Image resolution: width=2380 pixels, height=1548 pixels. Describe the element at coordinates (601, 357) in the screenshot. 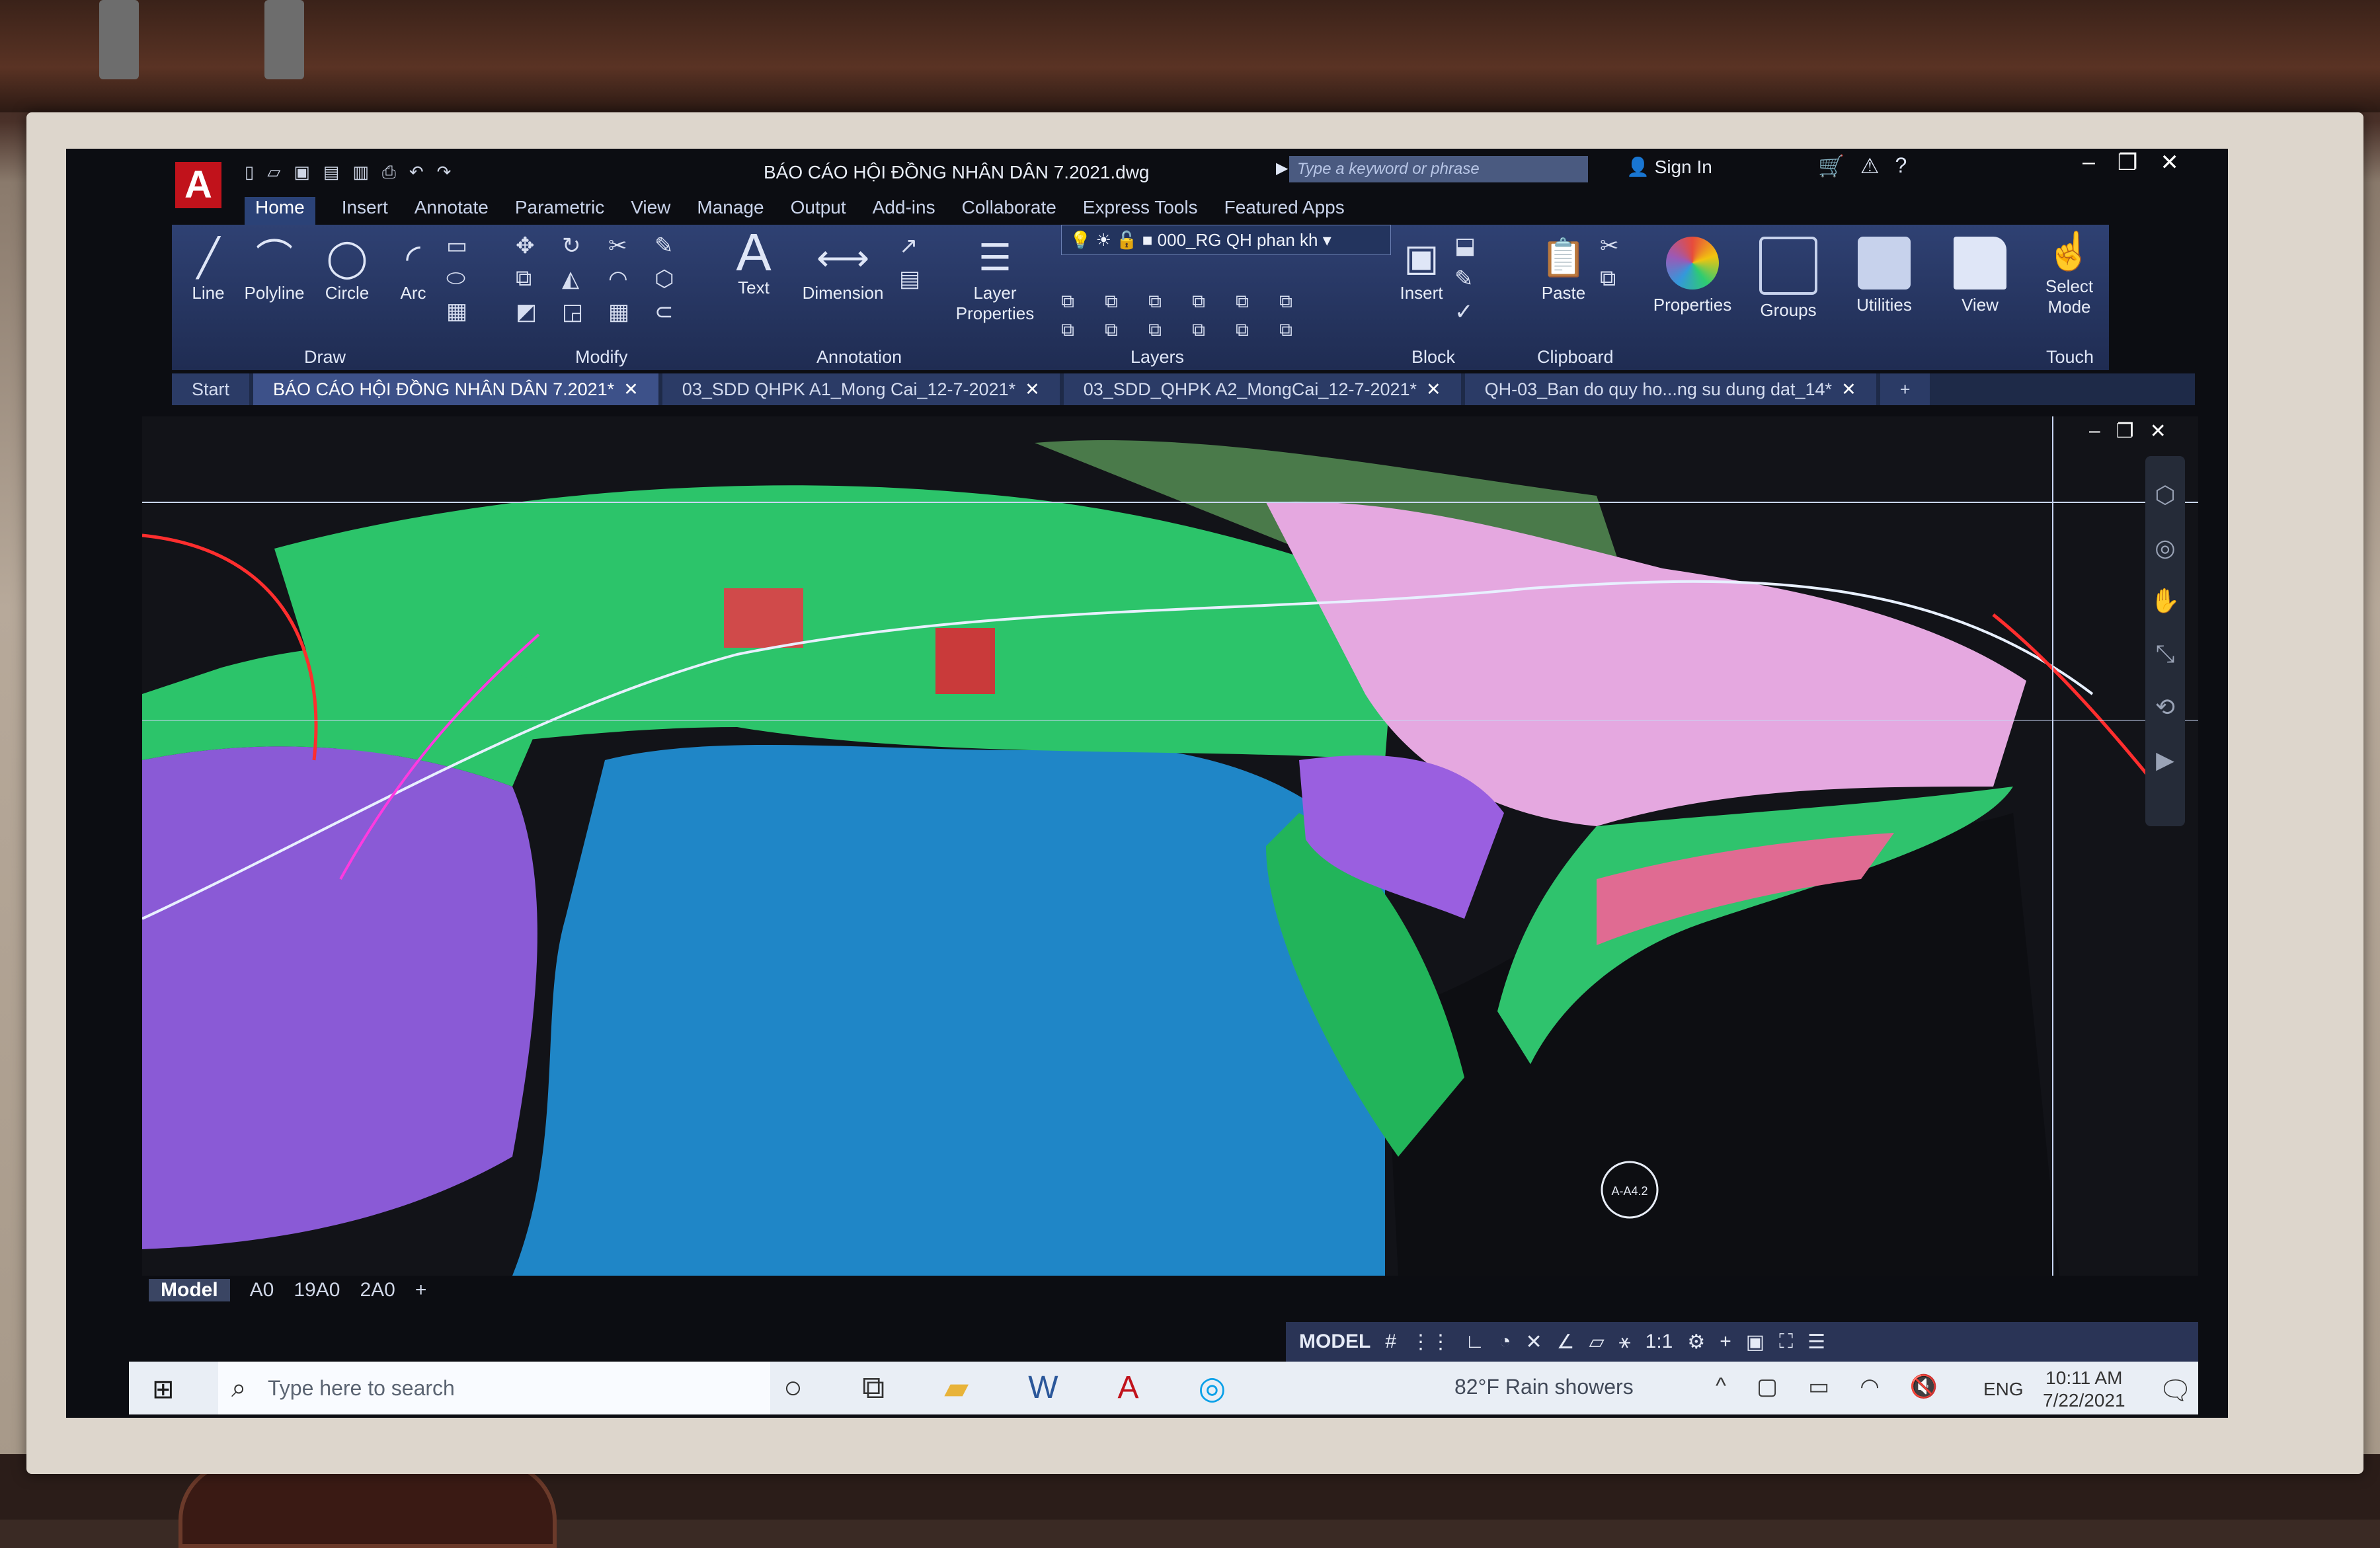

I see `modify-panel-label: Modify` at that location.